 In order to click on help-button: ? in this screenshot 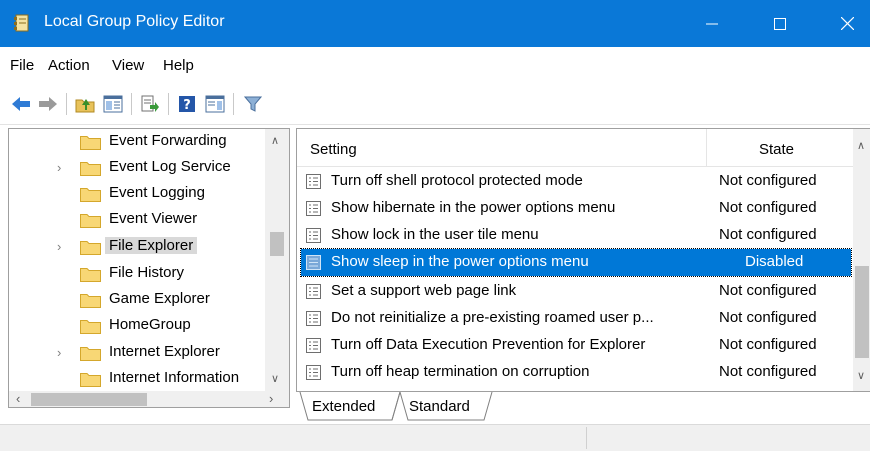, I will do `click(187, 104)`.